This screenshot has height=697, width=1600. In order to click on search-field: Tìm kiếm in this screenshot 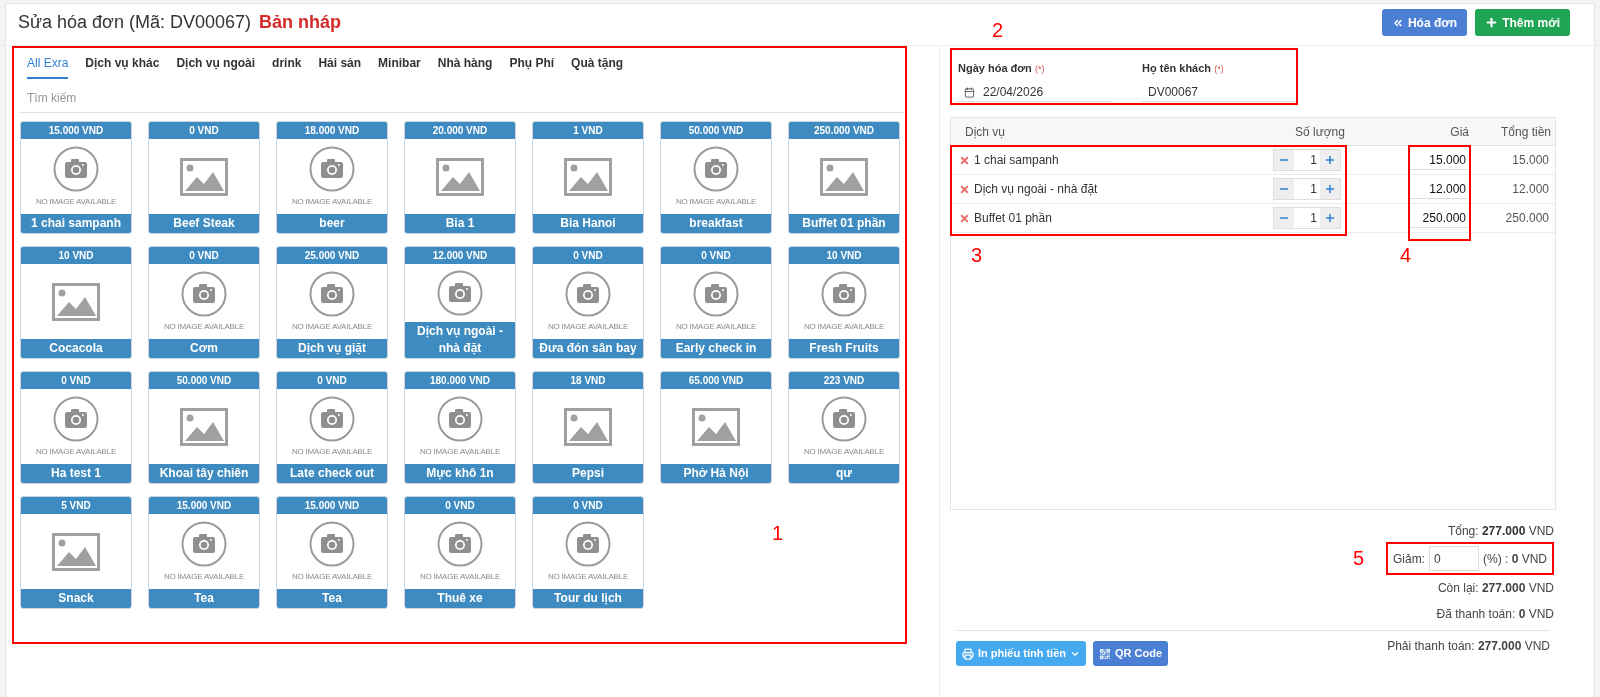, I will do `click(462, 98)`.